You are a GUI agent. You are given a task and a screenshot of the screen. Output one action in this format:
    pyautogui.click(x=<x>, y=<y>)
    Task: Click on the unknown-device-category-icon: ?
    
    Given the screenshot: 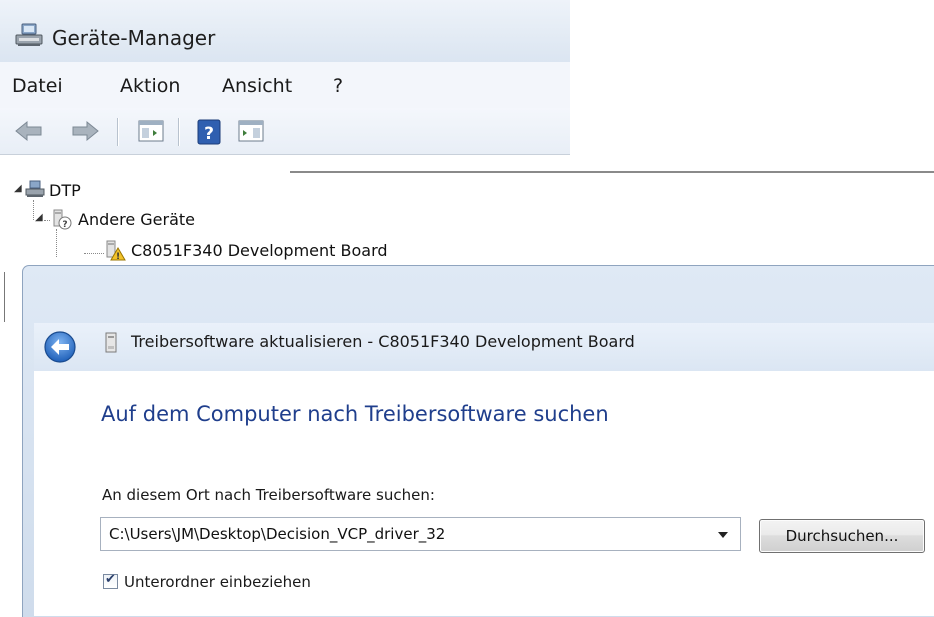 What is the action you would take?
    pyautogui.click(x=62, y=221)
    